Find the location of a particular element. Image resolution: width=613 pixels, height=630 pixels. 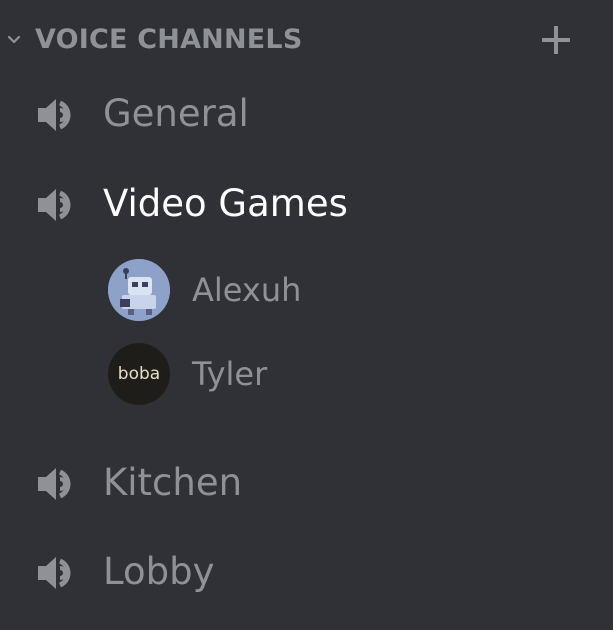

voice-user-name: Alexuh is located at coordinates (247, 290).